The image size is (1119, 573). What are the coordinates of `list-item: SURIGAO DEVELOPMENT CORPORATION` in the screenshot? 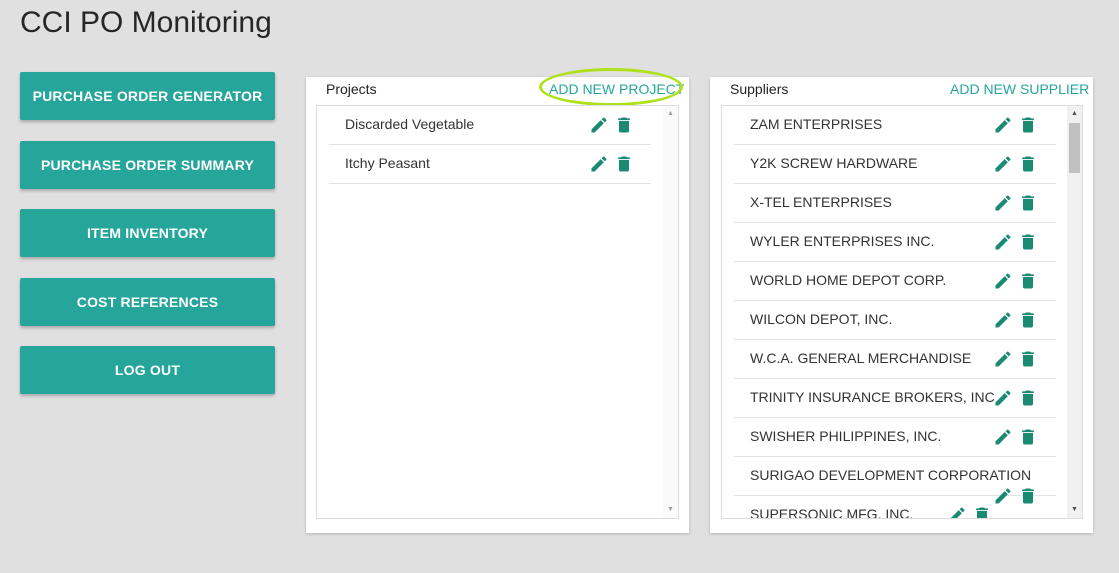 It's located at (895, 480).